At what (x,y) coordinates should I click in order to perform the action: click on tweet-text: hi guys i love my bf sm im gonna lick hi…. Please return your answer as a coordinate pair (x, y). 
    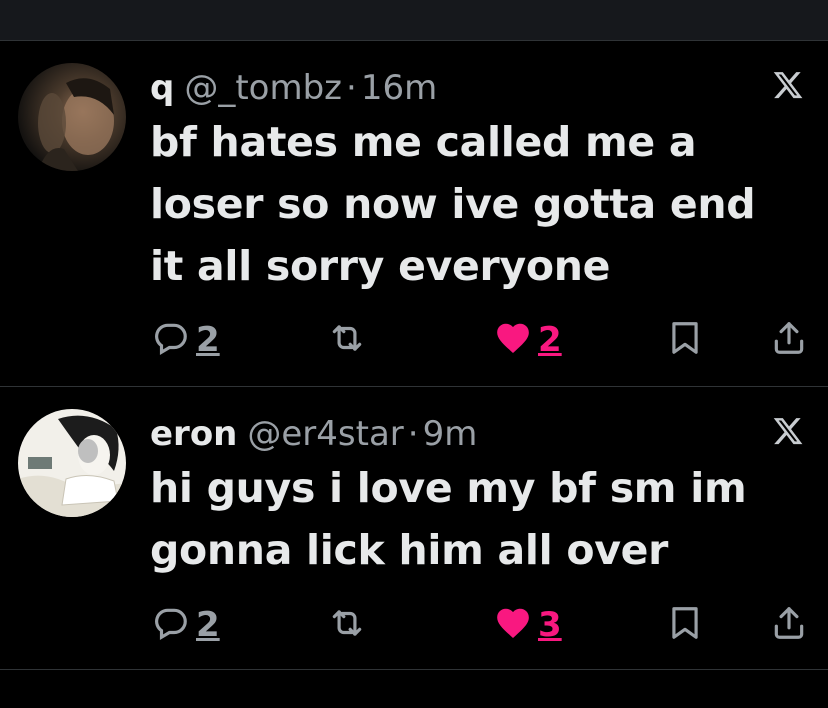
    Looking at the image, I should click on (448, 519).